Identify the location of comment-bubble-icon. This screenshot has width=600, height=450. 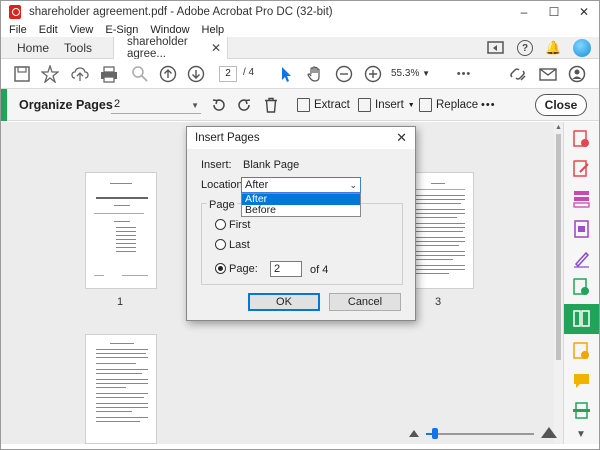
(581, 381).